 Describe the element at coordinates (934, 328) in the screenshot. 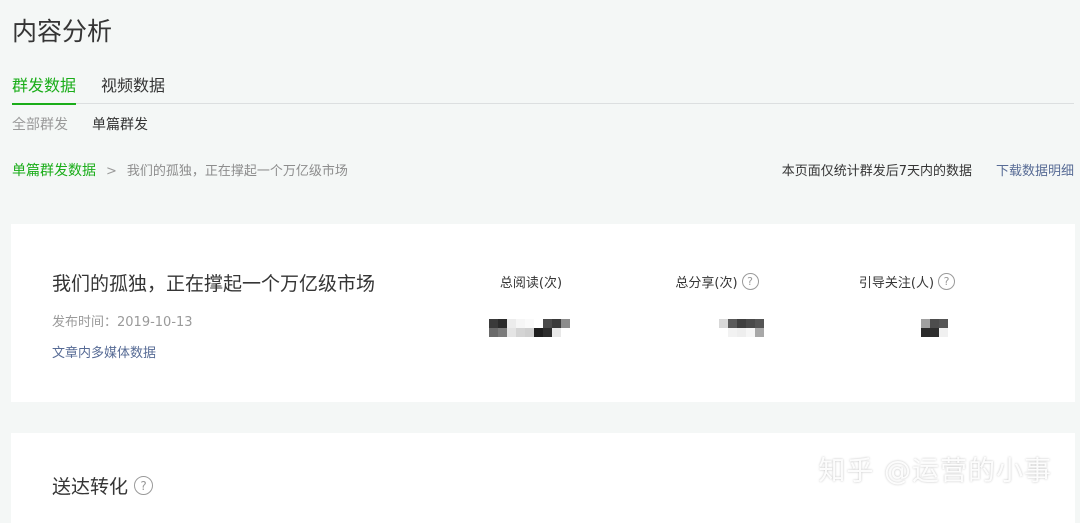

I see `redacted-value-follows` at that location.